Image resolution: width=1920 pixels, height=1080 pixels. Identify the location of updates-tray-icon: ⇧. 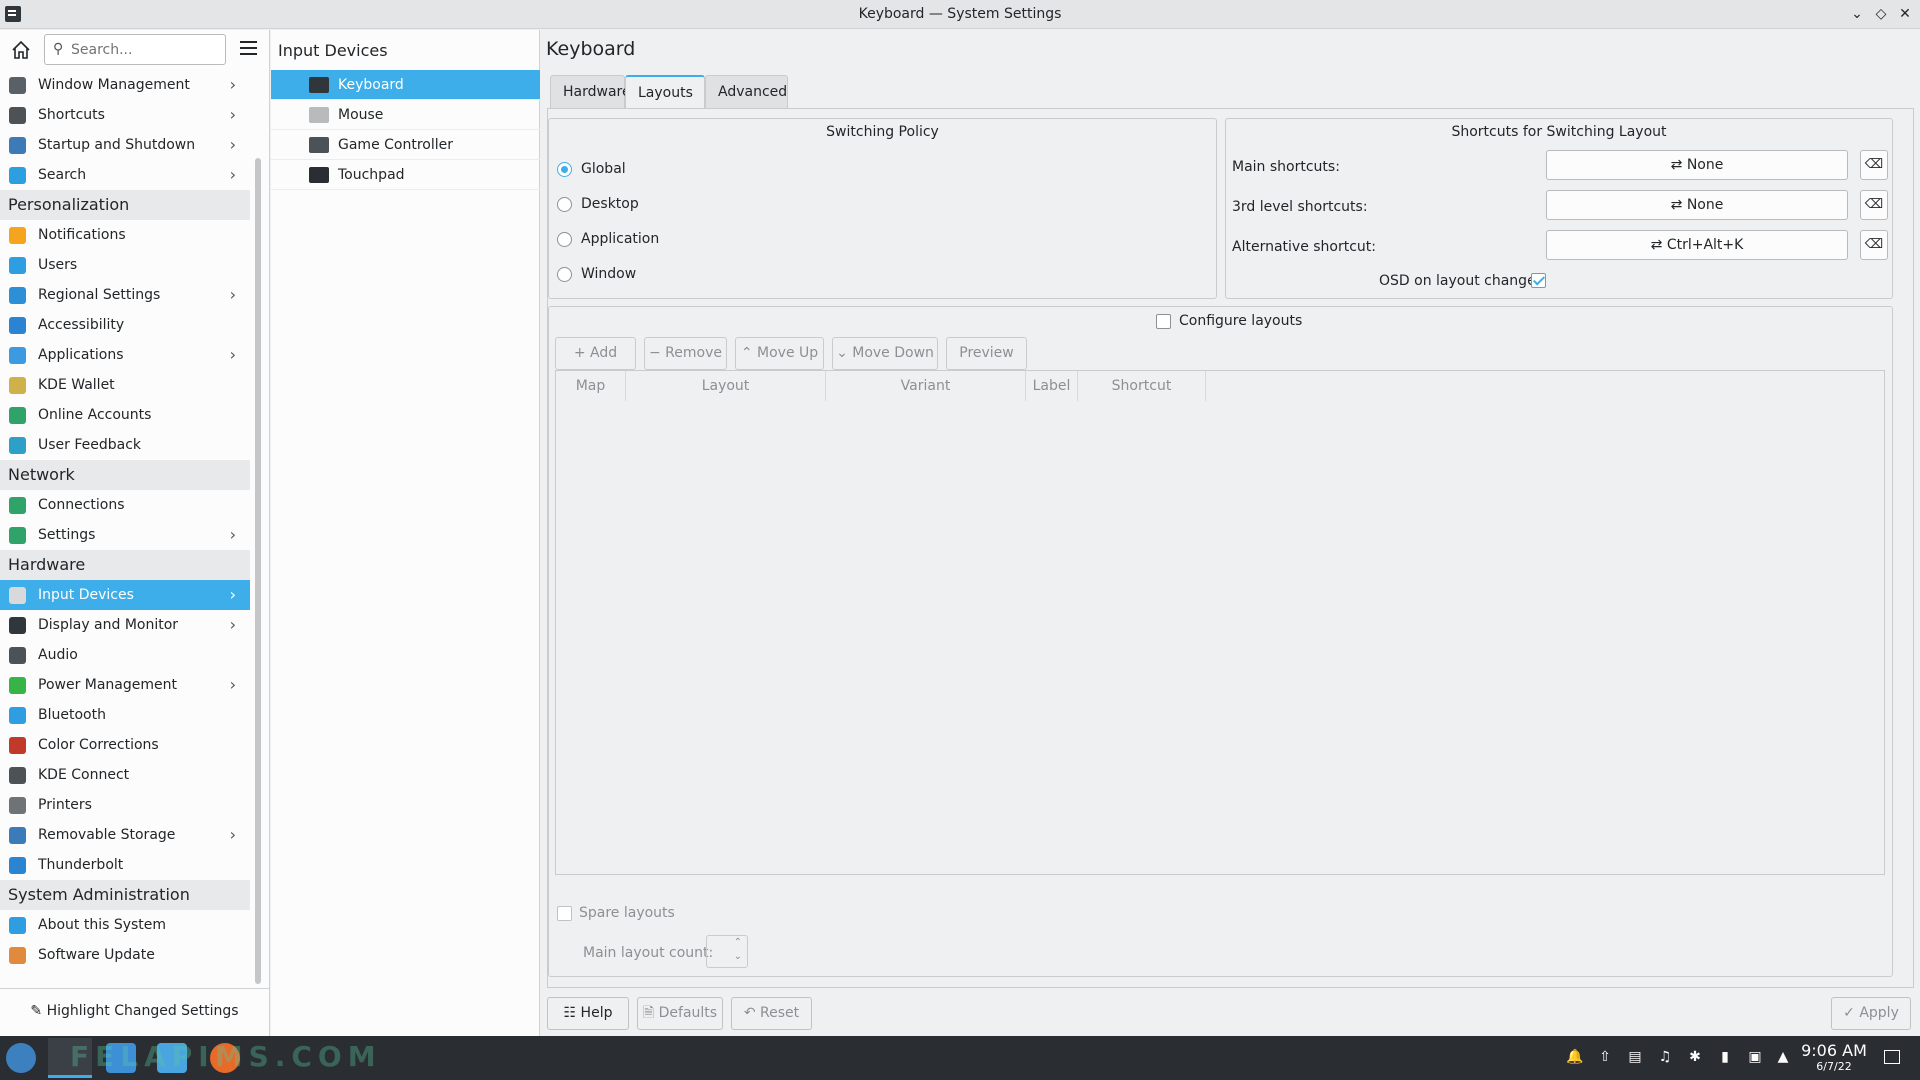
(1605, 1057).